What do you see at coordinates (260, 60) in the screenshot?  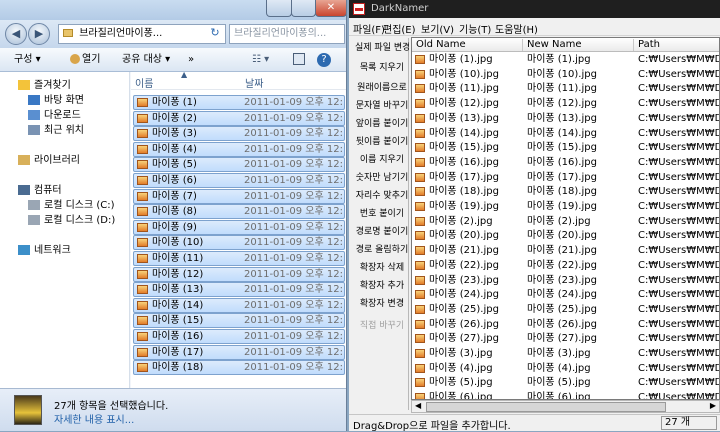 I see `views-icon: ☷ ▾` at bounding box center [260, 60].